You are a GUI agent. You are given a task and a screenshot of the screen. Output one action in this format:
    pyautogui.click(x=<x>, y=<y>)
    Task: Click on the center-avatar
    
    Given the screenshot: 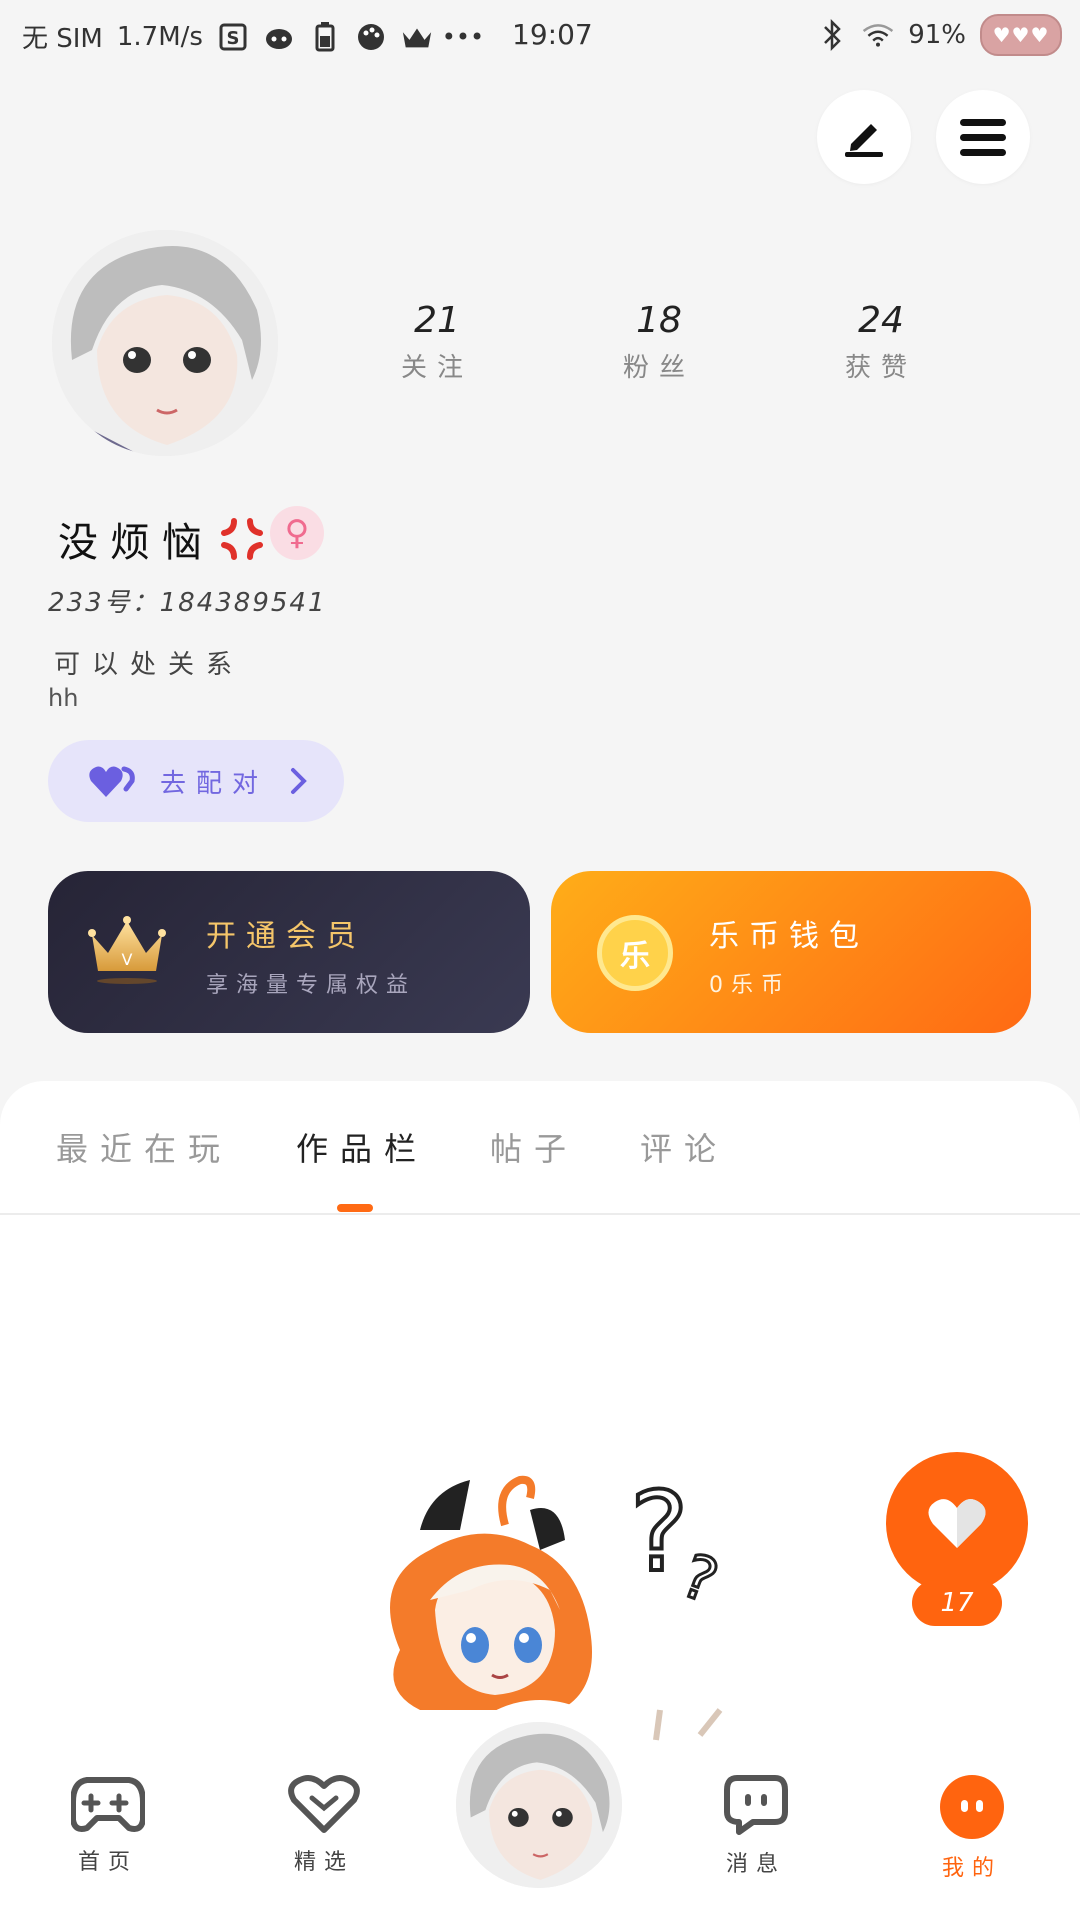 What is the action you would take?
    pyautogui.click(x=539, y=1805)
    